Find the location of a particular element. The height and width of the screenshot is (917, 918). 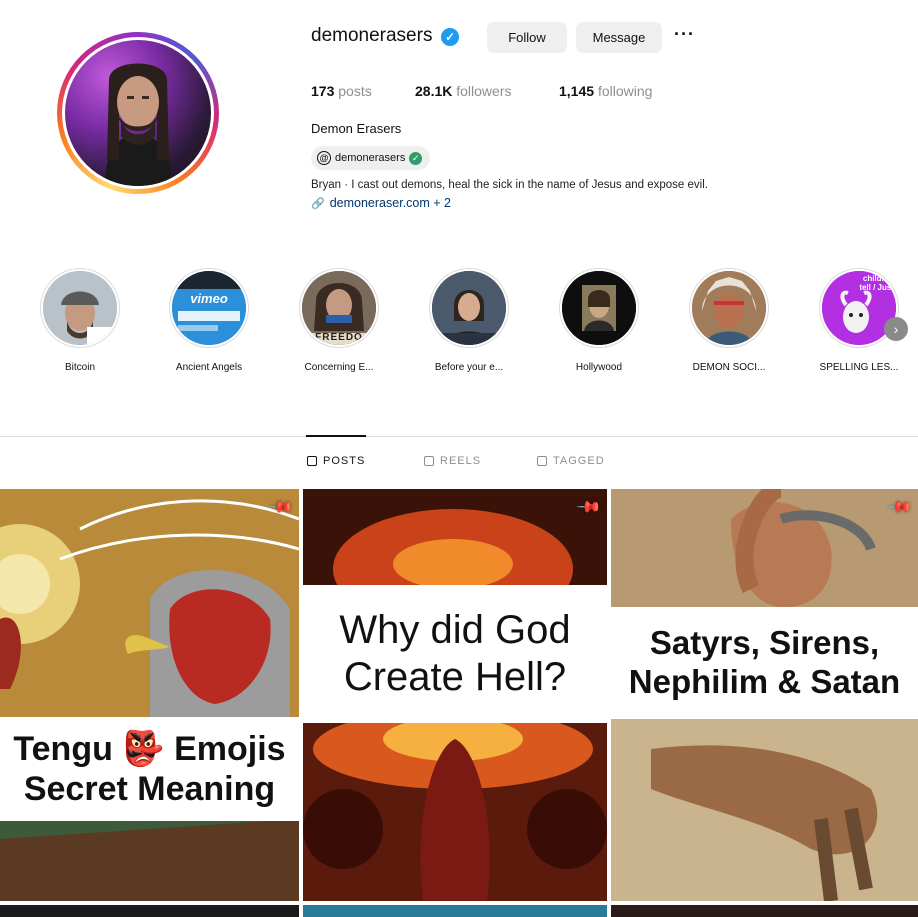

highlight-cover: FREEDO is located at coordinates (339, 308).